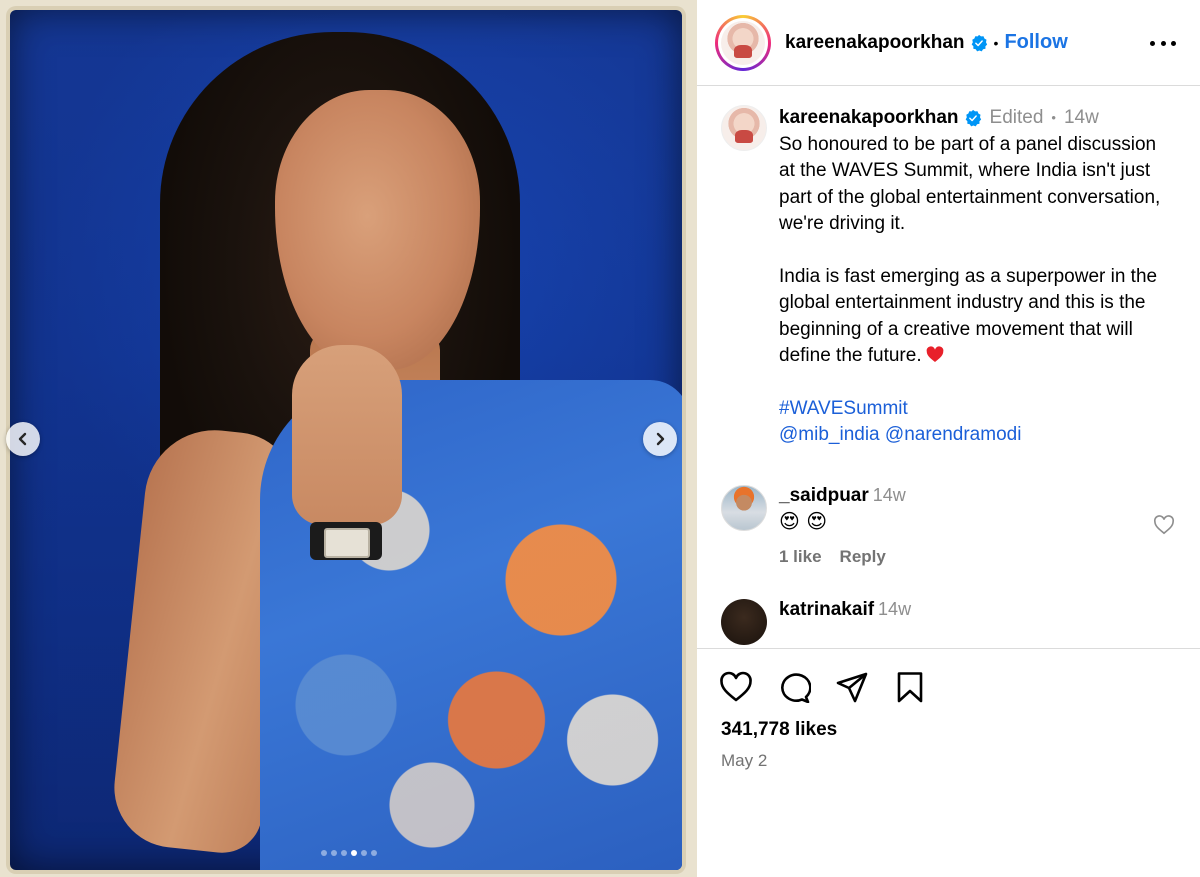 The height and width of the screenshot is (877, 1200). I want to click on profile-avatar, so click(743, 42).